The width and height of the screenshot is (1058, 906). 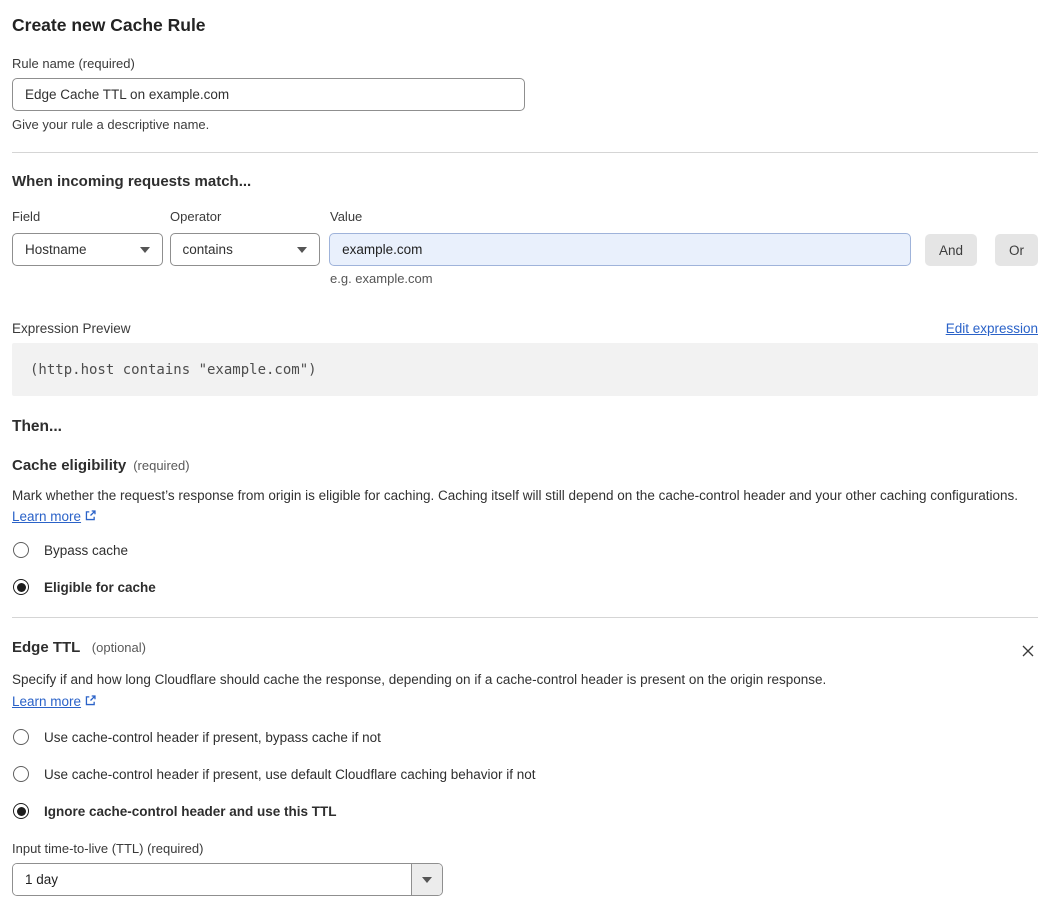 I want to click on ttl-select-control, so click(x=227, y=879).